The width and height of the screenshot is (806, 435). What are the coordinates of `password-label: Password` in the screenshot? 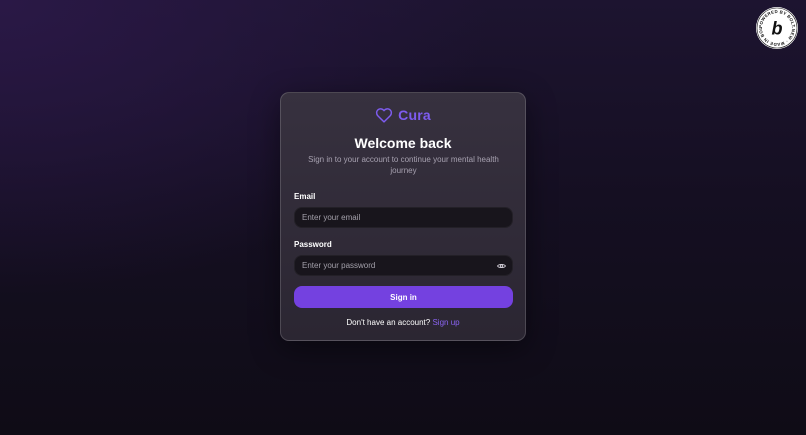 It's located at (313, 244).